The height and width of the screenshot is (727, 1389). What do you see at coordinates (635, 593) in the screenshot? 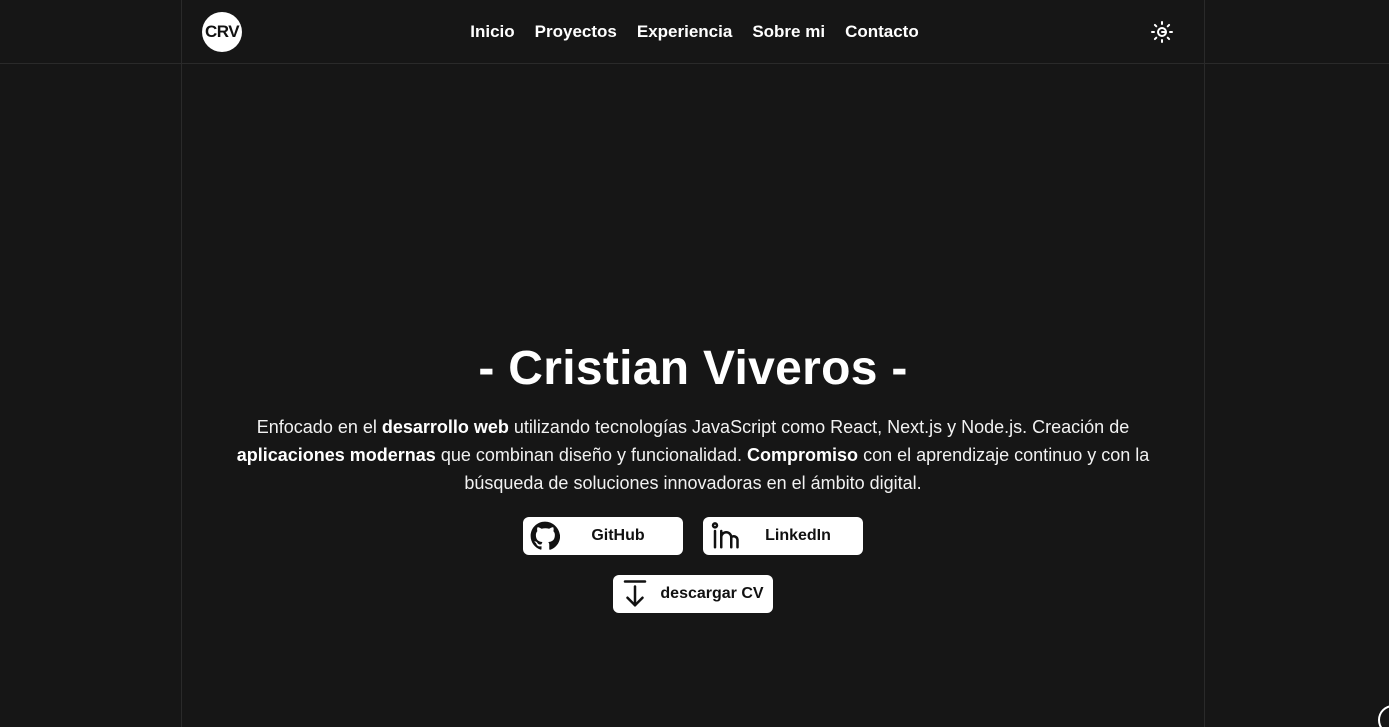
I see `download-icon` at bounding box center [635, 593].